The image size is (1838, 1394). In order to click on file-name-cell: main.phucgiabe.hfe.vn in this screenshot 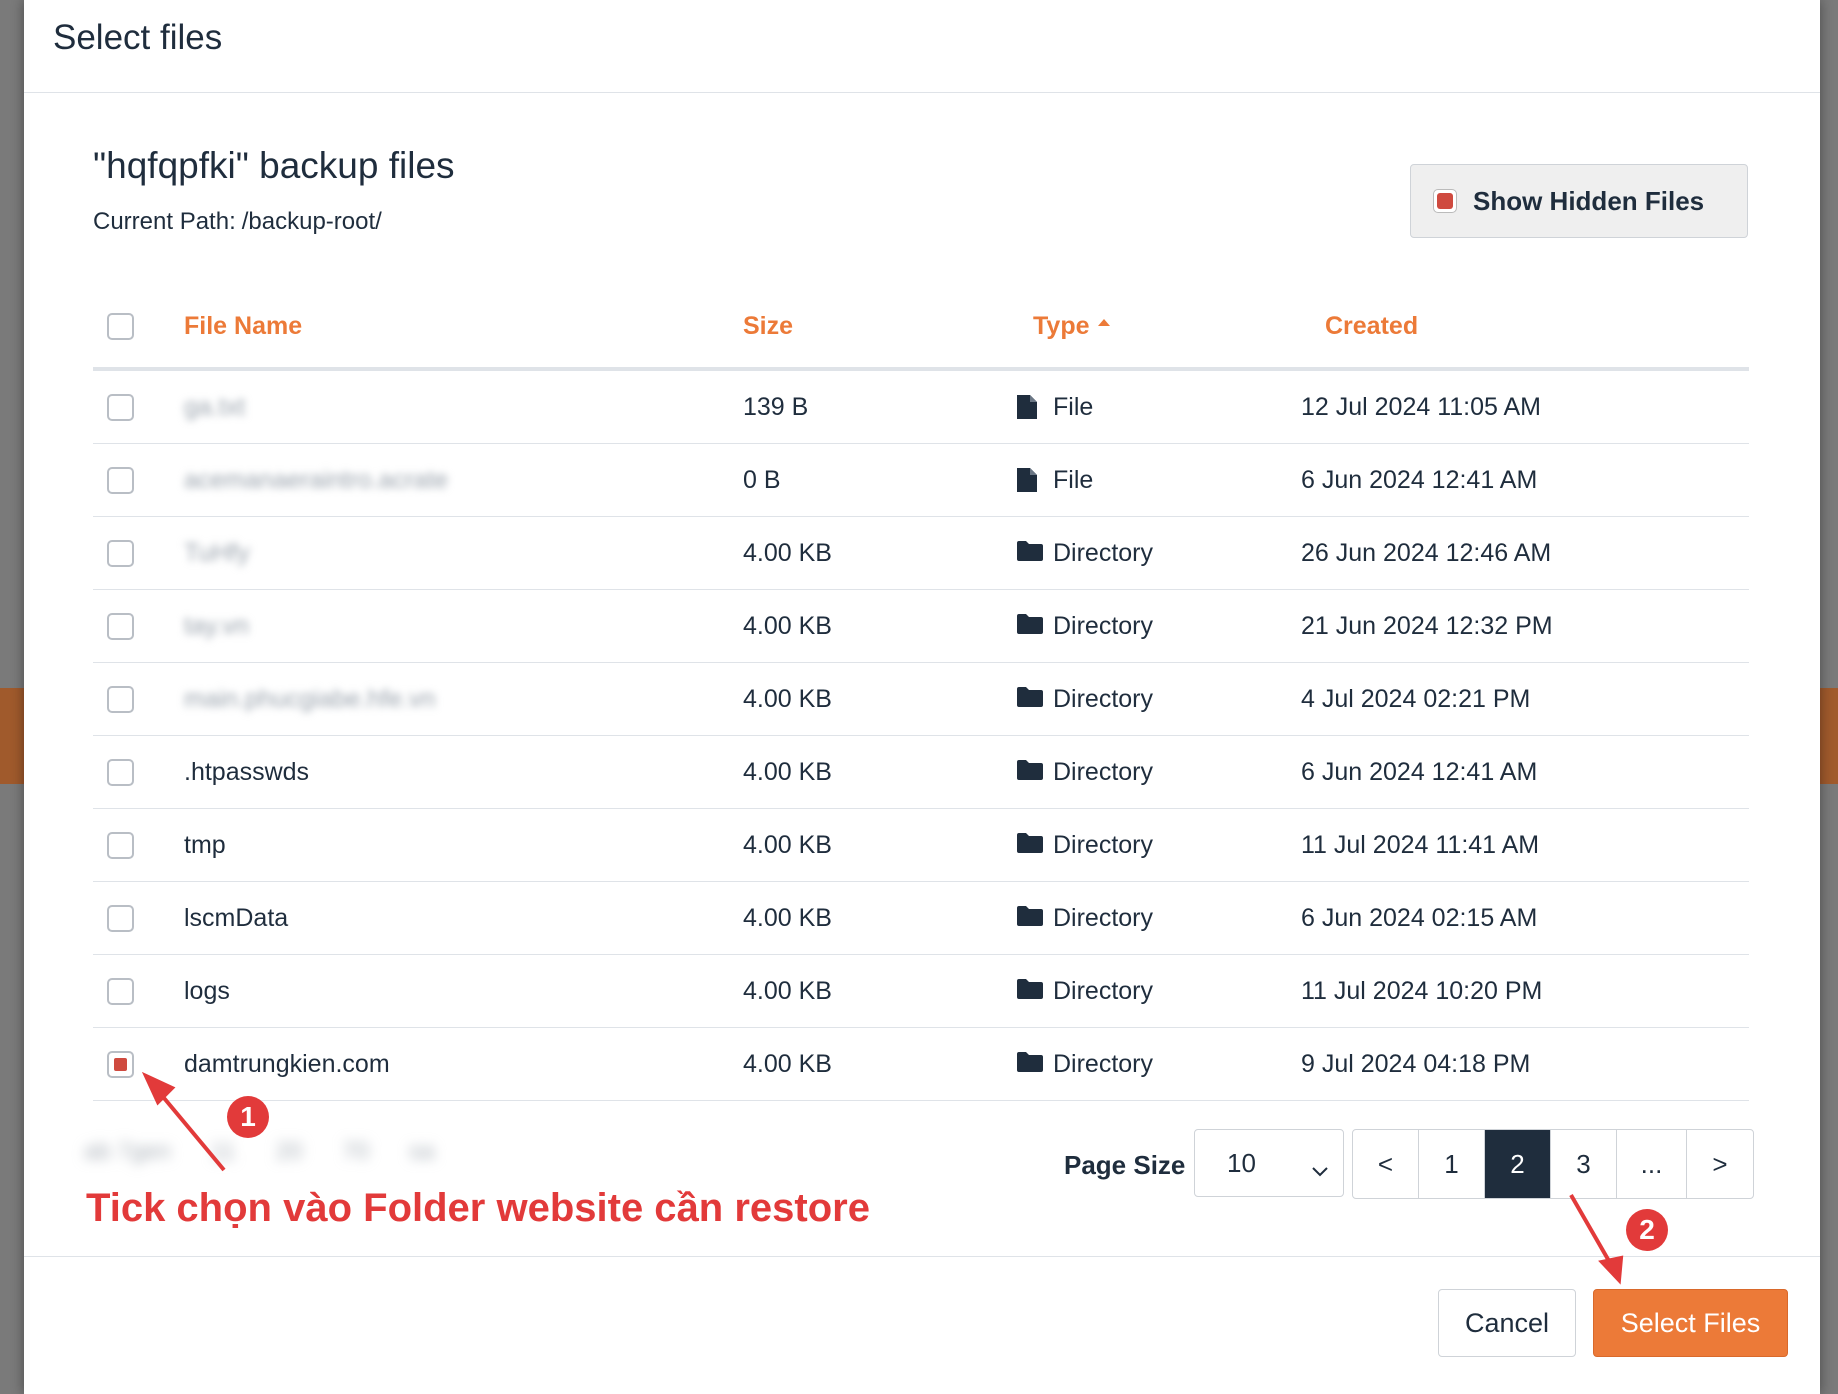, I will do `click(448, 699)`.